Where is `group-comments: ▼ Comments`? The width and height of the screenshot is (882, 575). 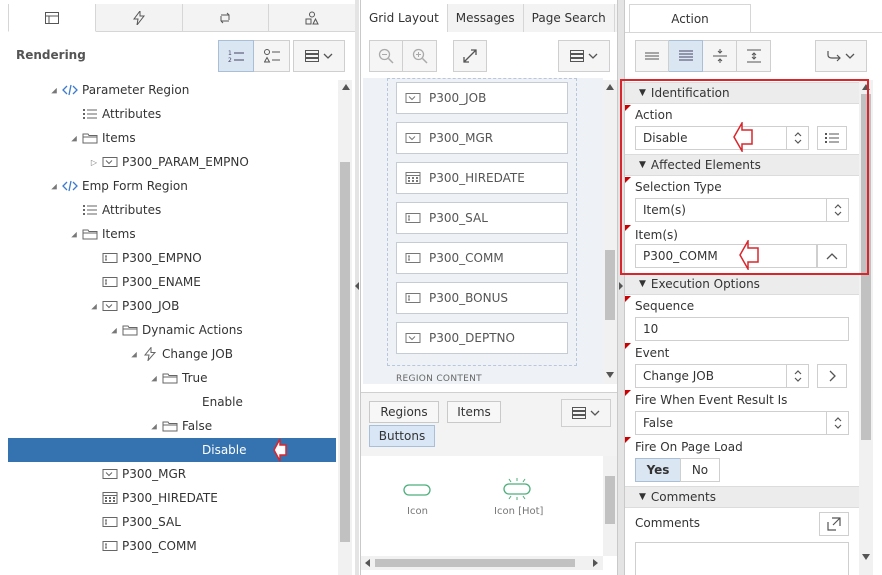
group-comments: ▼ Comments is located at coordinates (742, 497).